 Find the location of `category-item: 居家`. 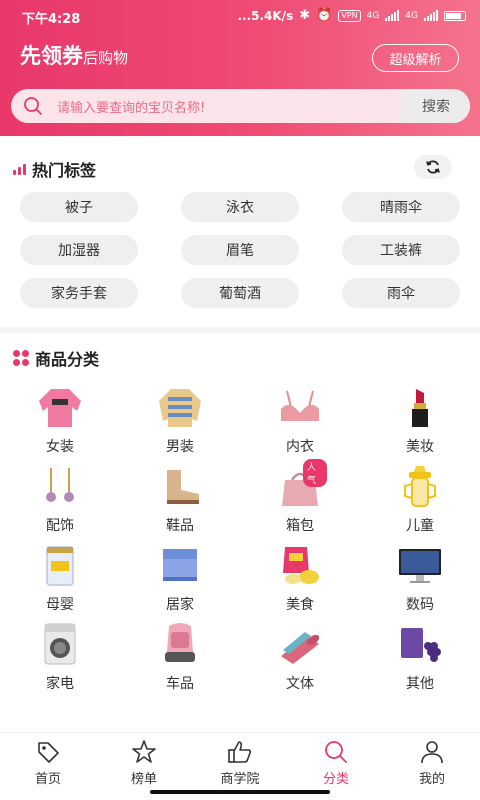

category-item: 居家 is located at coordinates (180, 578).